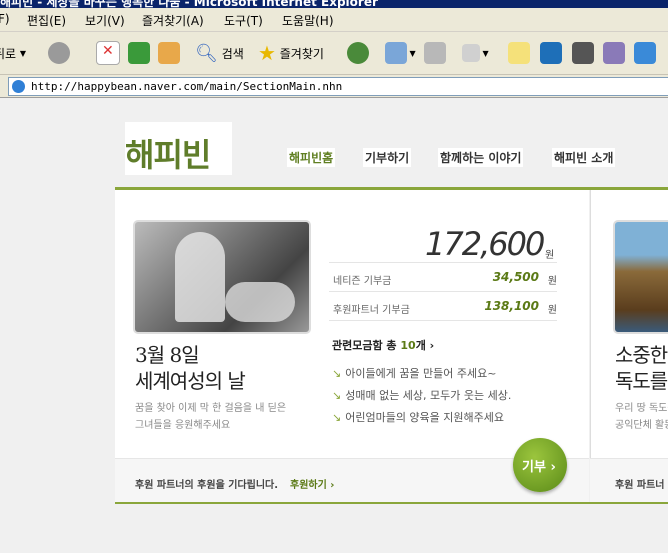  Describe the element at coordinates (334, 53) in the screenshot. I see `toolbar: 뒤로 ▼ ✕ 🔍︎ 검색 ★ 즐겨찾기 ▼ ▼` at that location.